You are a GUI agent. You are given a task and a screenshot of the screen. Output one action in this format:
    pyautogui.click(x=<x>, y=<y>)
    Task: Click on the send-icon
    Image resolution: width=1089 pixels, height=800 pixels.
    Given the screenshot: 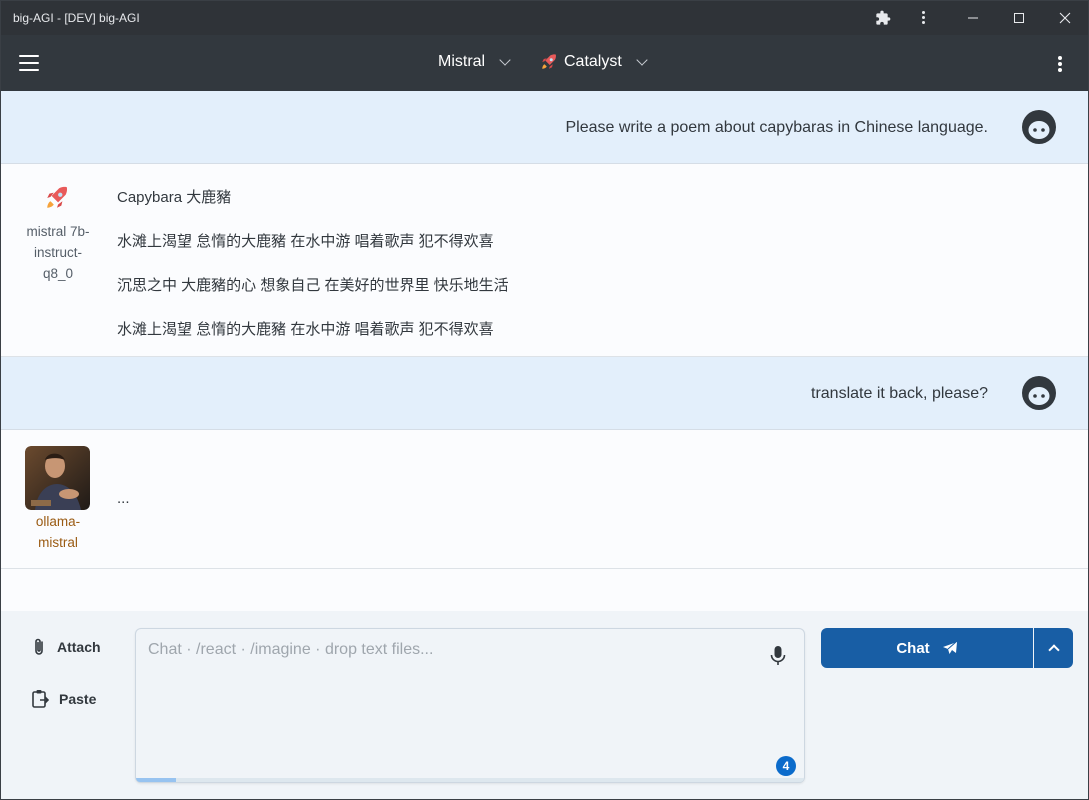 What is the action you would take?
    pyautogui.click(x=949, y=647)
    